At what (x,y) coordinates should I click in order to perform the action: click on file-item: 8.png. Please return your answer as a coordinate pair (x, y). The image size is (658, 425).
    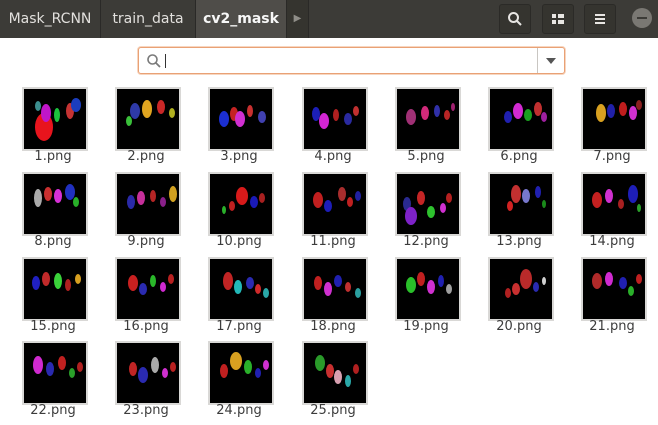
    Looking at the image, I should click on (46, 209).